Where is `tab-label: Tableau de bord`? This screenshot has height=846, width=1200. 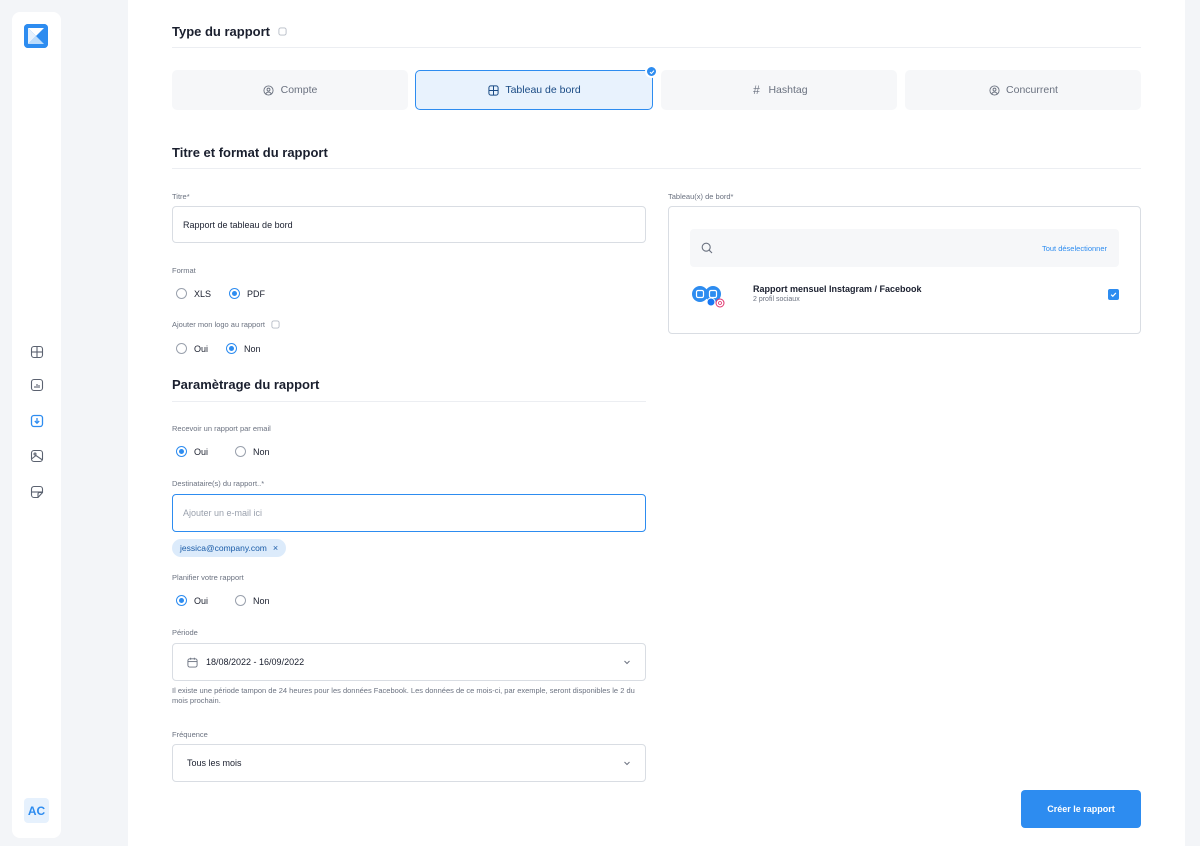 tab-label: Tableau de bord is located at coordinates (543, 90).